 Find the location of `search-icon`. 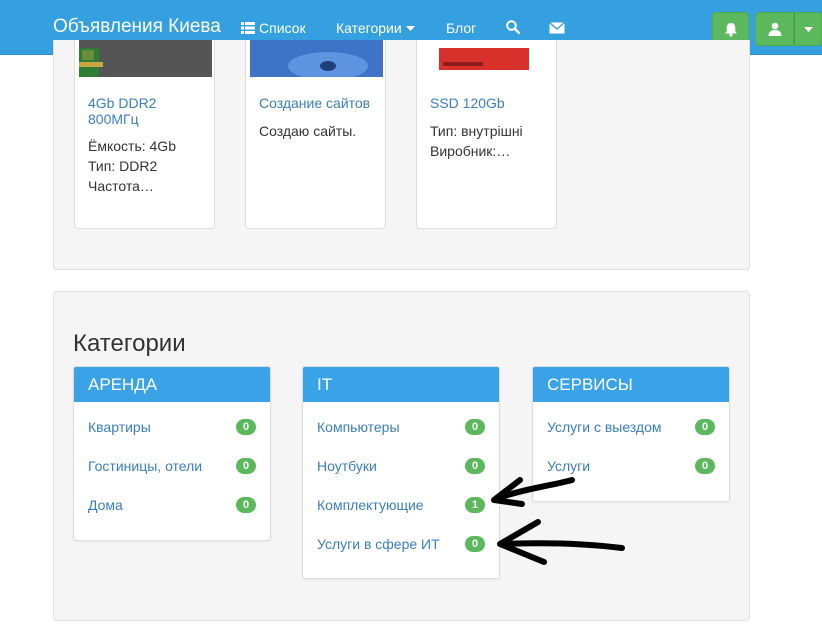

search-icon is located at coordinates (513, 27).